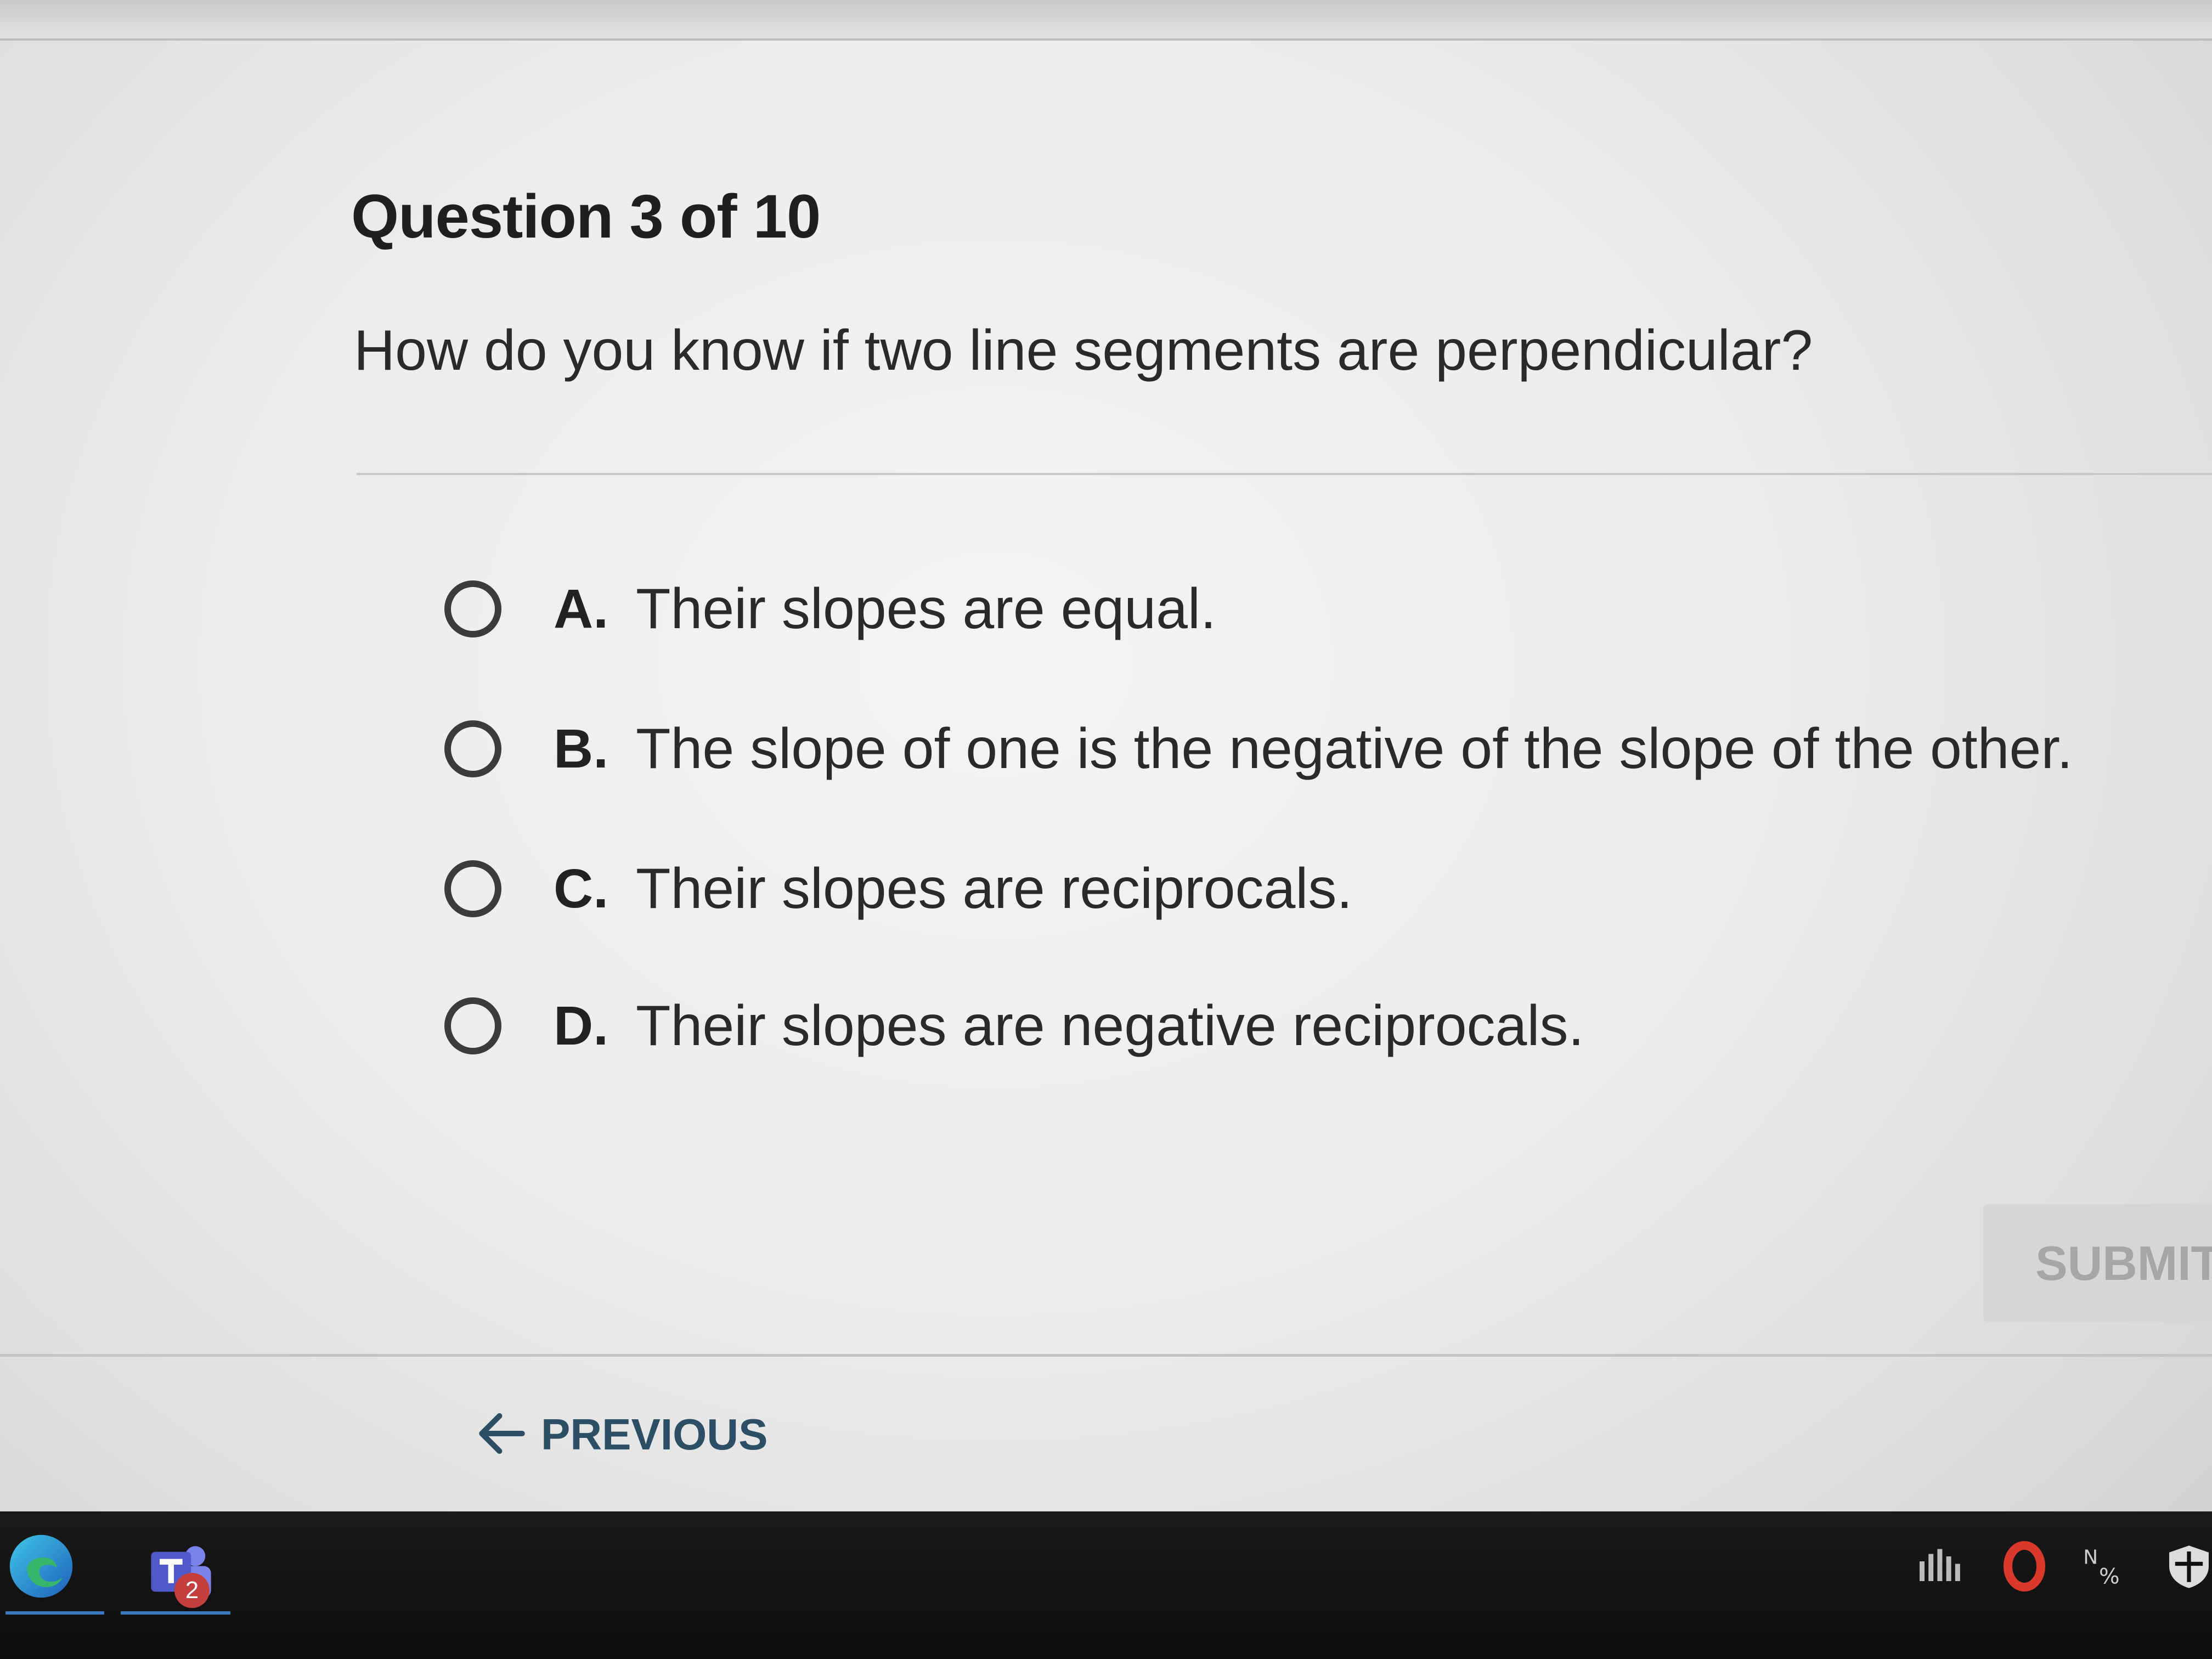  I want to click on choice-text-a: Their slopes are equal., so click(926, 609).